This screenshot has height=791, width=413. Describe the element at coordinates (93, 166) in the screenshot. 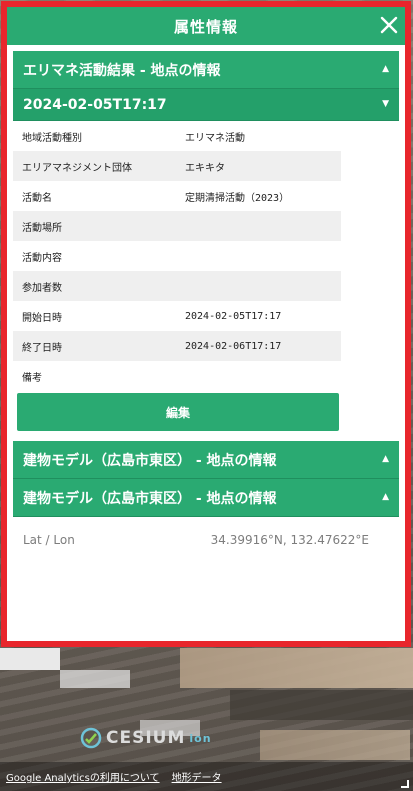

I see `property-key: エリアマネジメント団体` at that location.